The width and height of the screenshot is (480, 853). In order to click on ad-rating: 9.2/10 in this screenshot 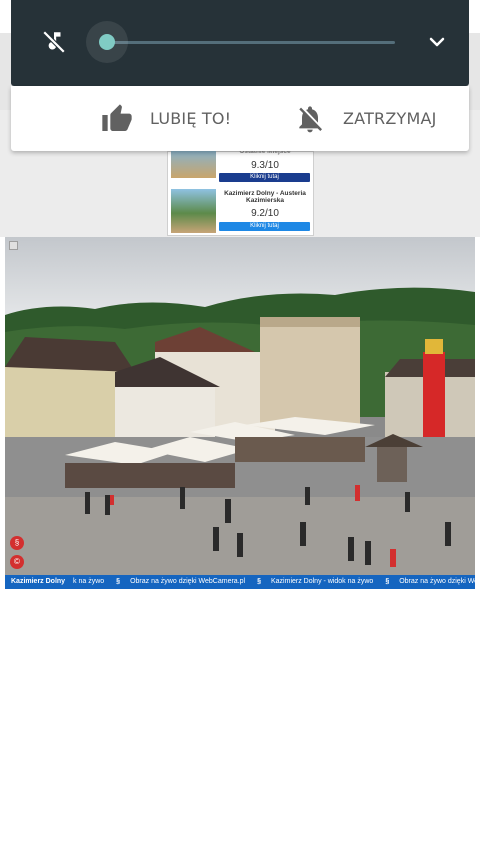, I will do `click(265, 213)`.